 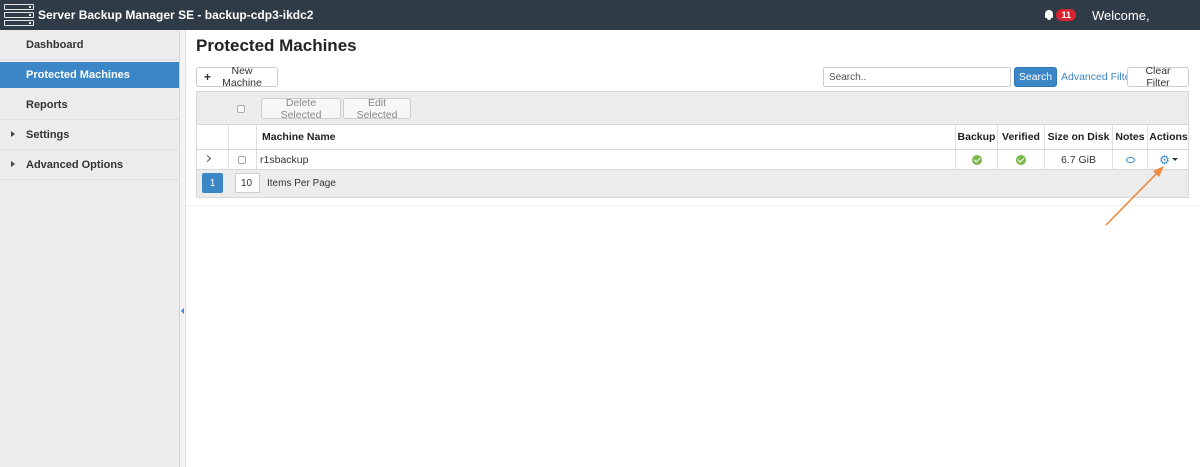 What do you see at coordinates (48, 134) in the screenshot?
I see `sidebar-item-label: Settings` at bounding box center [48, 134].